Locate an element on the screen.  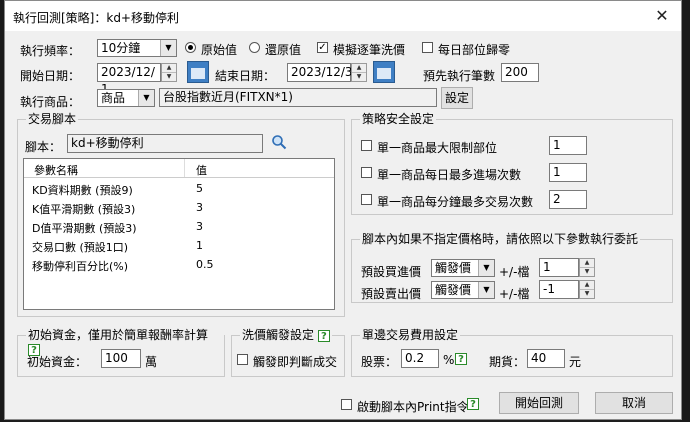
simulate-checkbox: ✓ is located at coordinates (322, 47).